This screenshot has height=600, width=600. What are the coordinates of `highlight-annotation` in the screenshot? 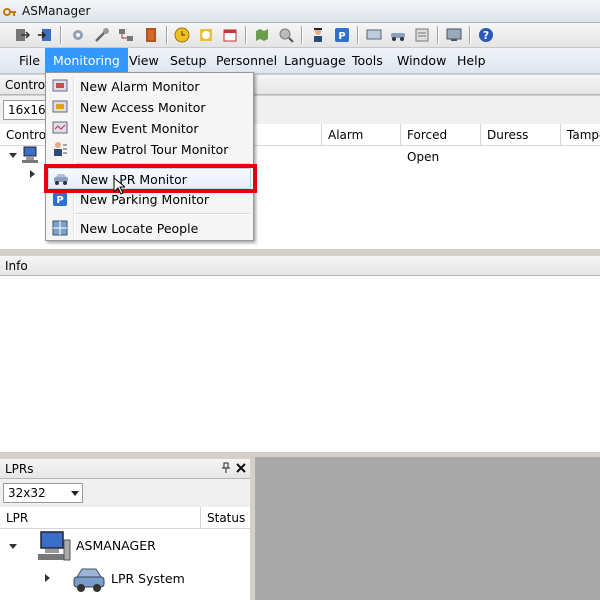 It's located at (150, 178).